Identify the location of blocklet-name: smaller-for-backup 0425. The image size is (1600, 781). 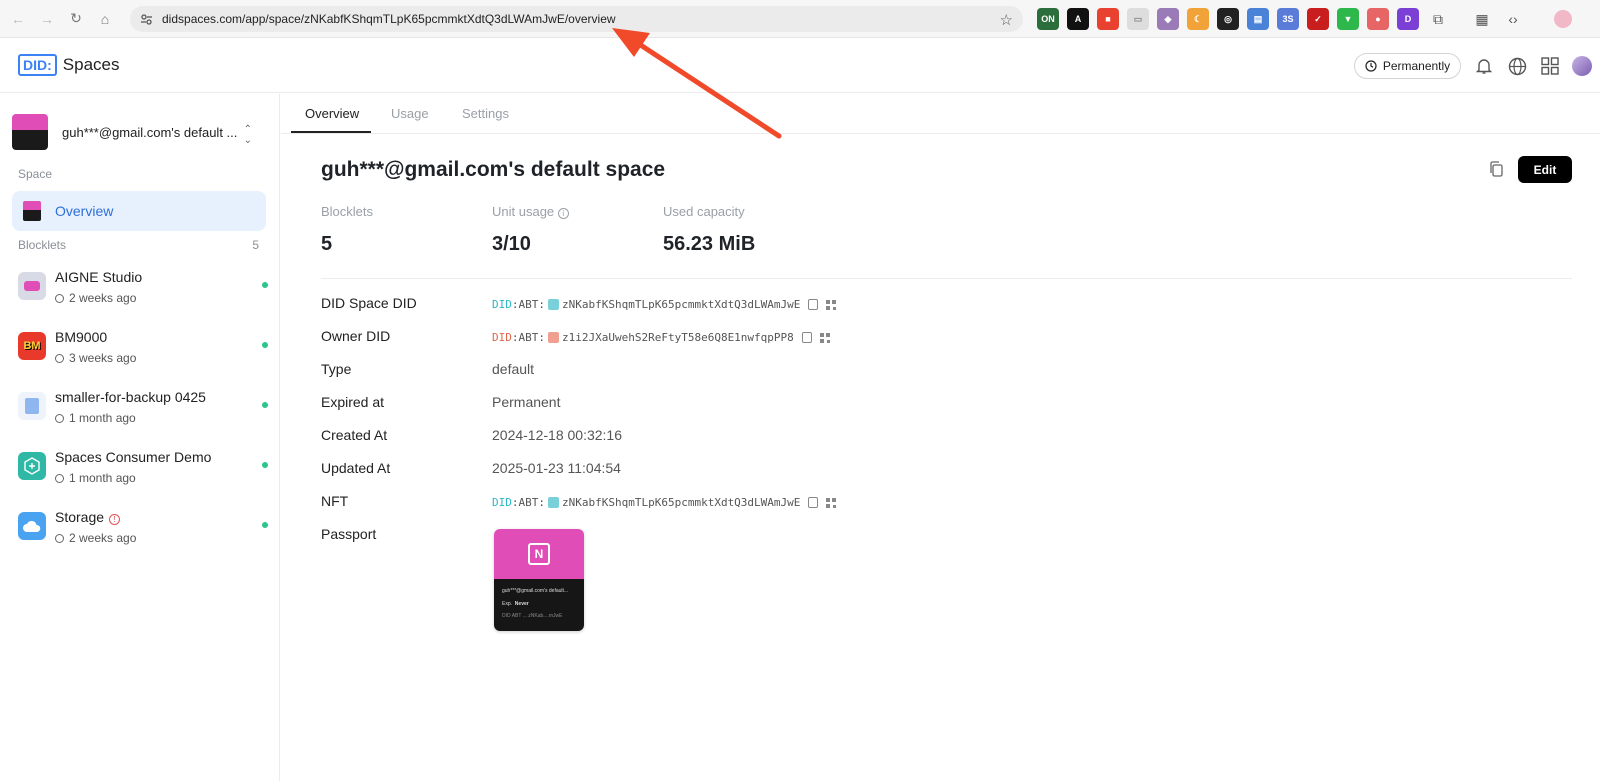
(130, 397).